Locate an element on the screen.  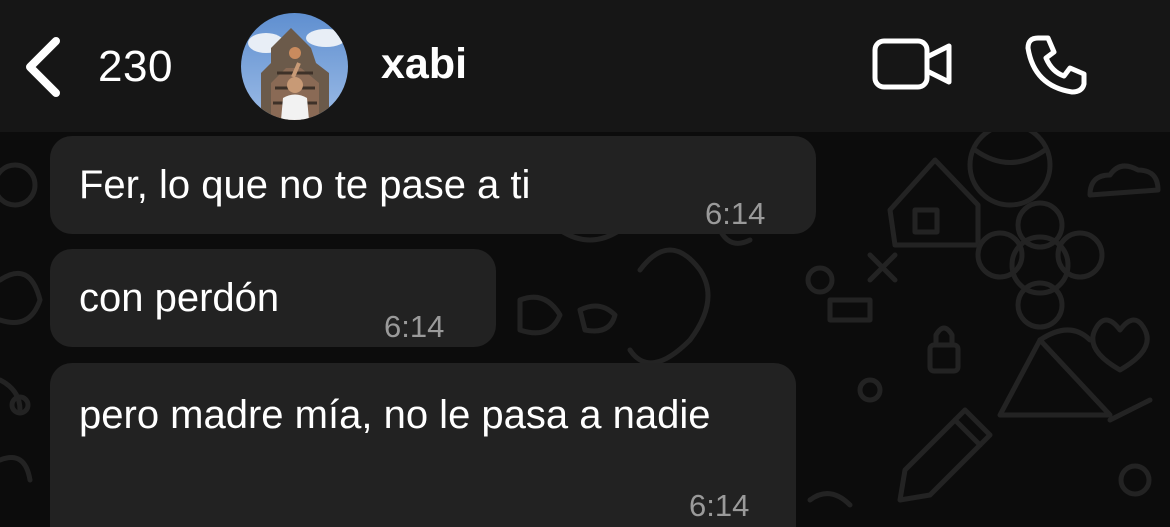
video-camera-icon is located at coordinates (912, 64).